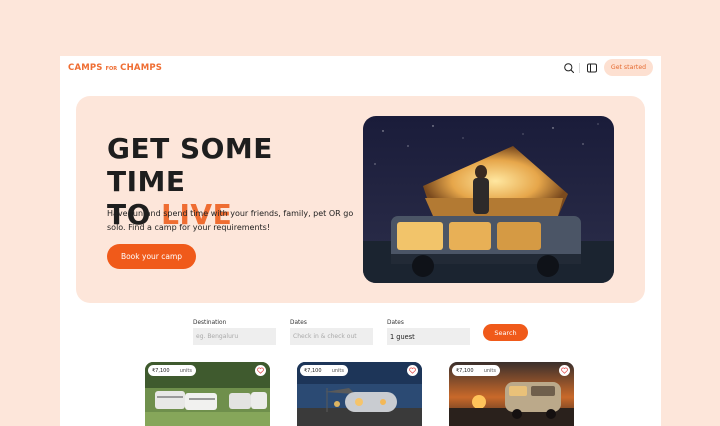 The width and height of the screenshot is (720, 426). What do you see at coordinates (428, 336) in the screenshot?
I see `guests-input: 1 guest` at bounding box center [428, 336].